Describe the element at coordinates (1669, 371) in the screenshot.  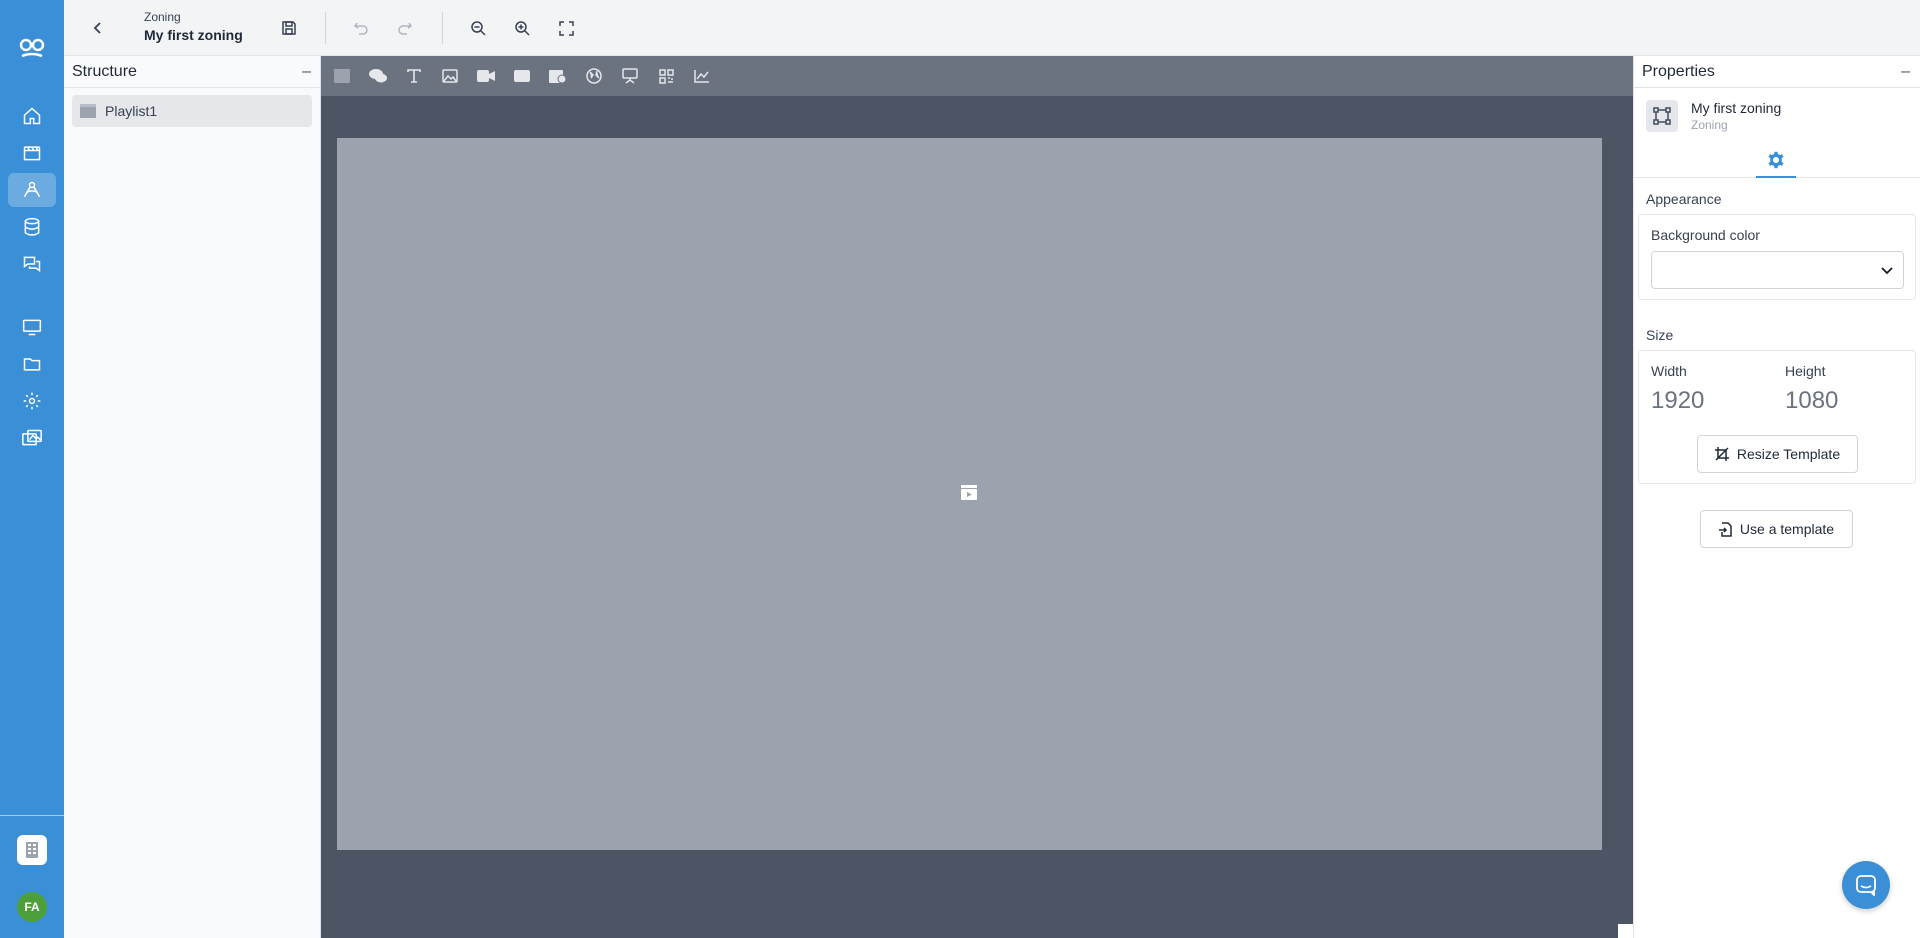
I see `width-label: Width` at that location.